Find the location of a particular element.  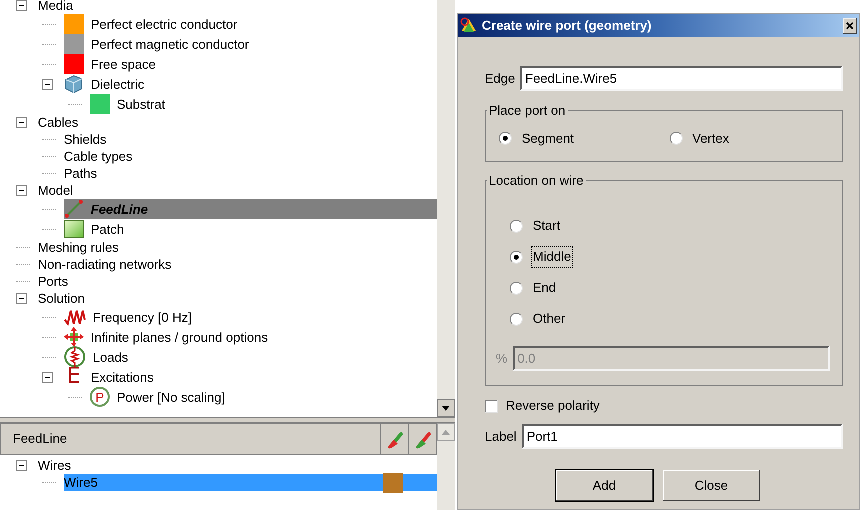

wire-icon is located at coordinates (74, 209).